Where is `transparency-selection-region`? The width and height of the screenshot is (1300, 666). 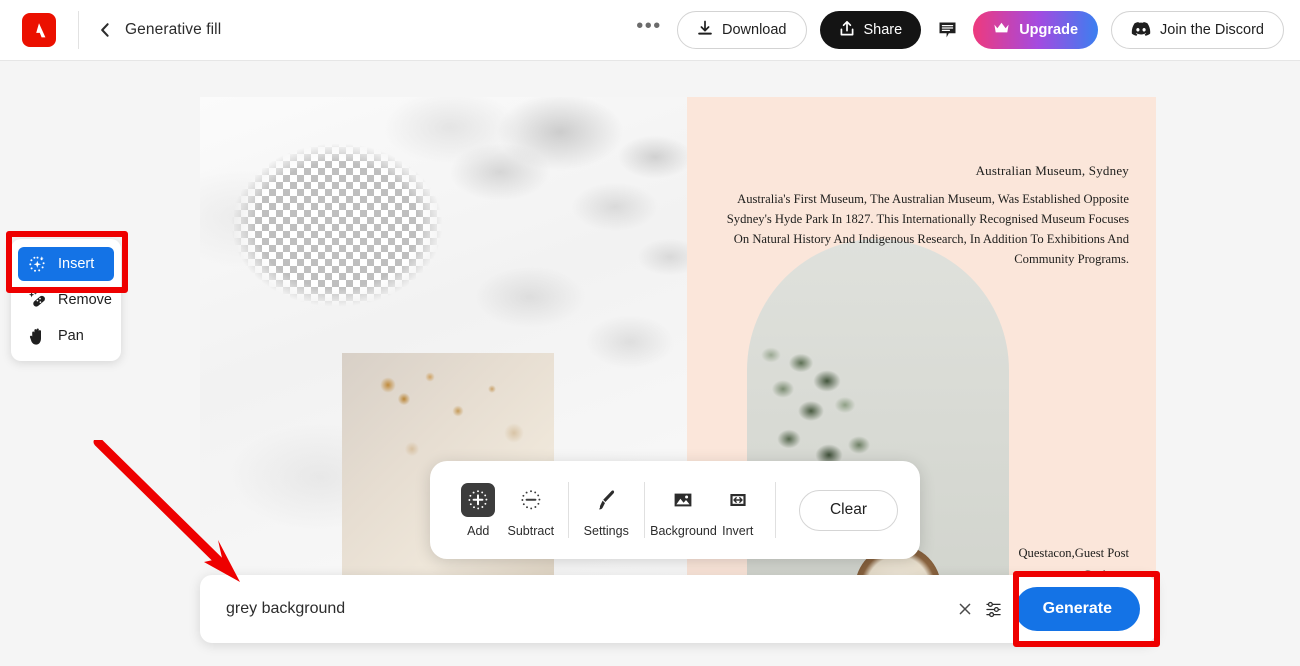 transparency-selection-region is located at coordinates (337, 225).